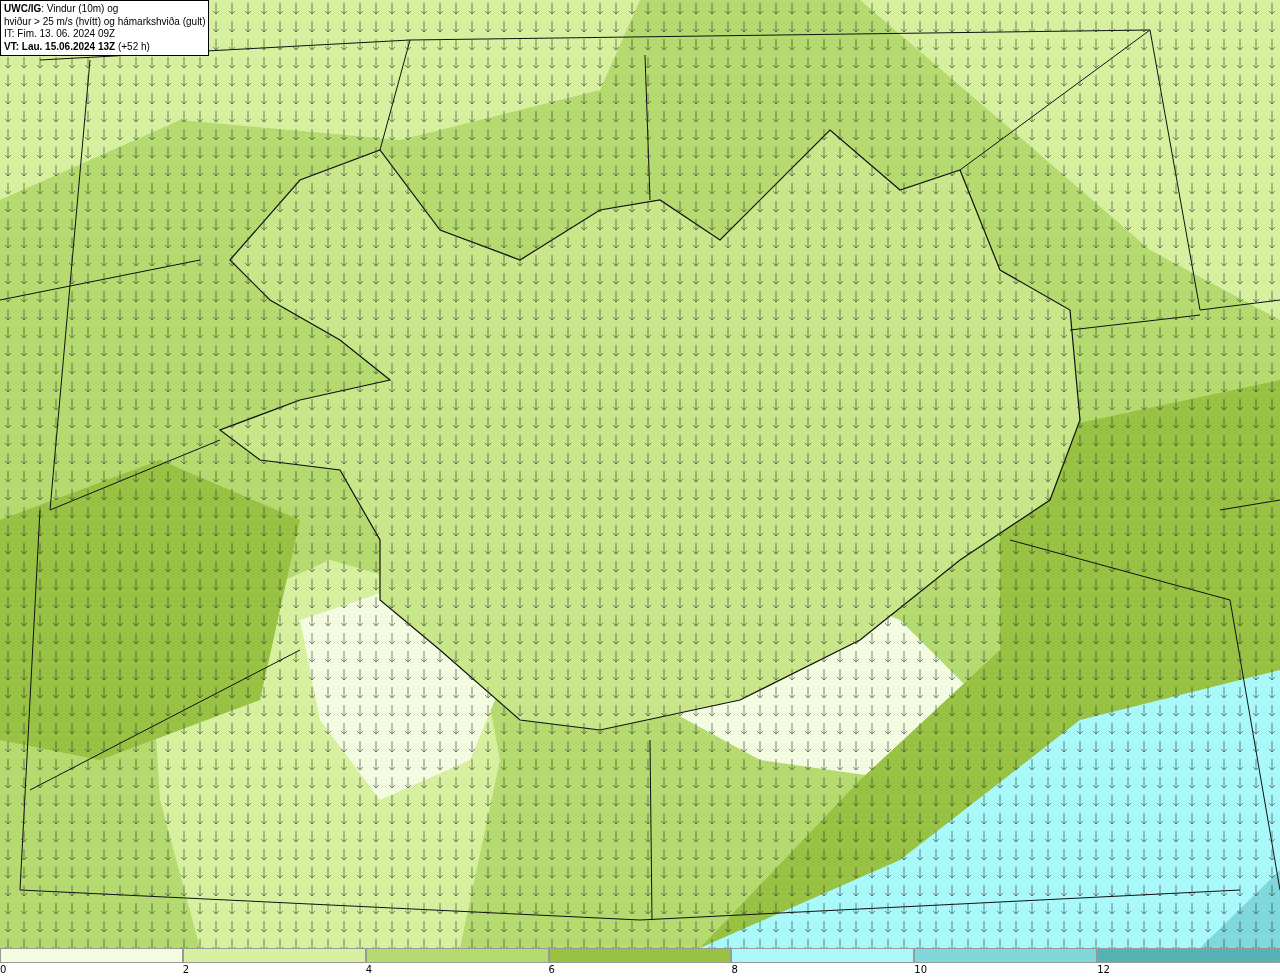  Describe the element at coordinates (551, 969) in the screenshot. I see `scale-label: 6` at that location.